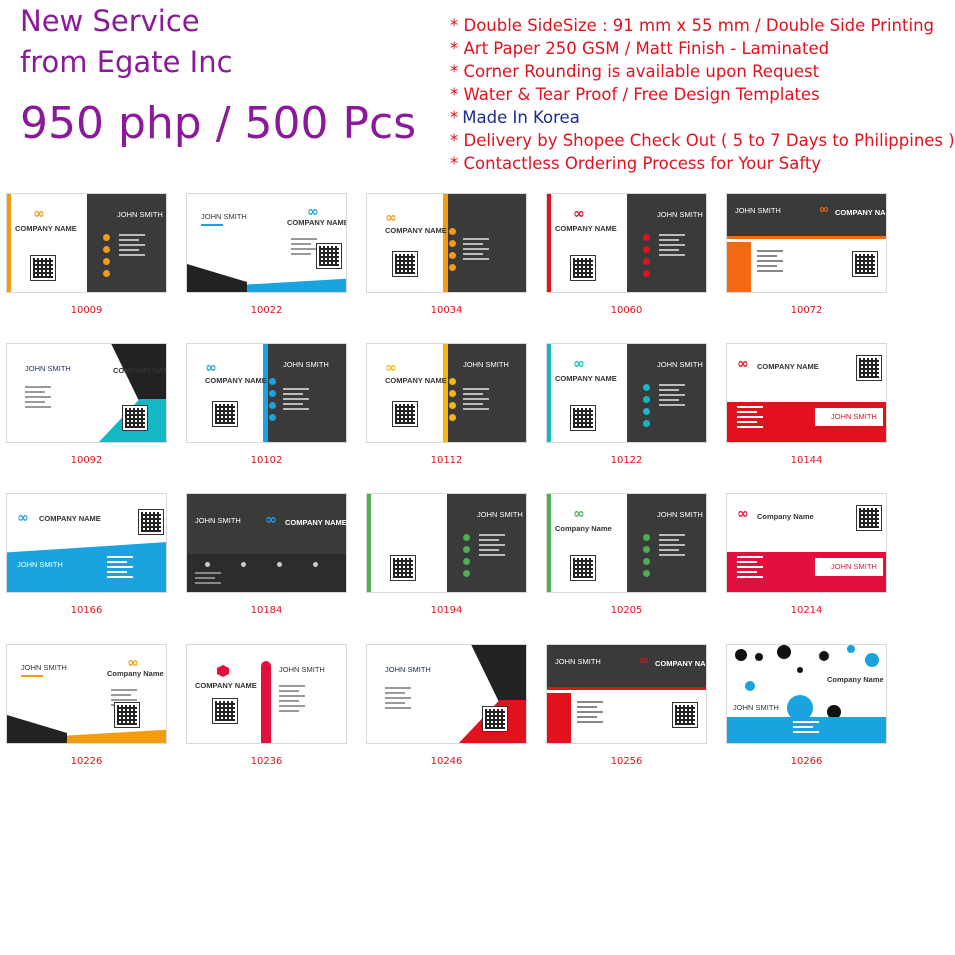  I want to click on business-card-preview: JOHN SMITH ∞ Company Name, so click(86, 694).